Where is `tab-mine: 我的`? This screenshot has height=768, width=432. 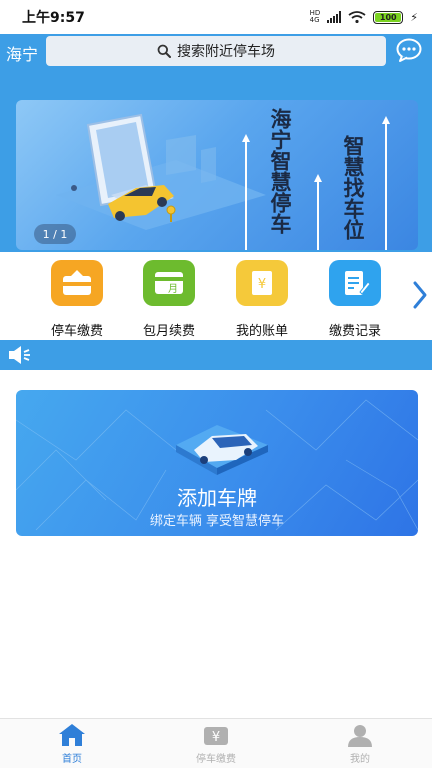 tab-mine: 我的 is located at coordinates (360, 744).